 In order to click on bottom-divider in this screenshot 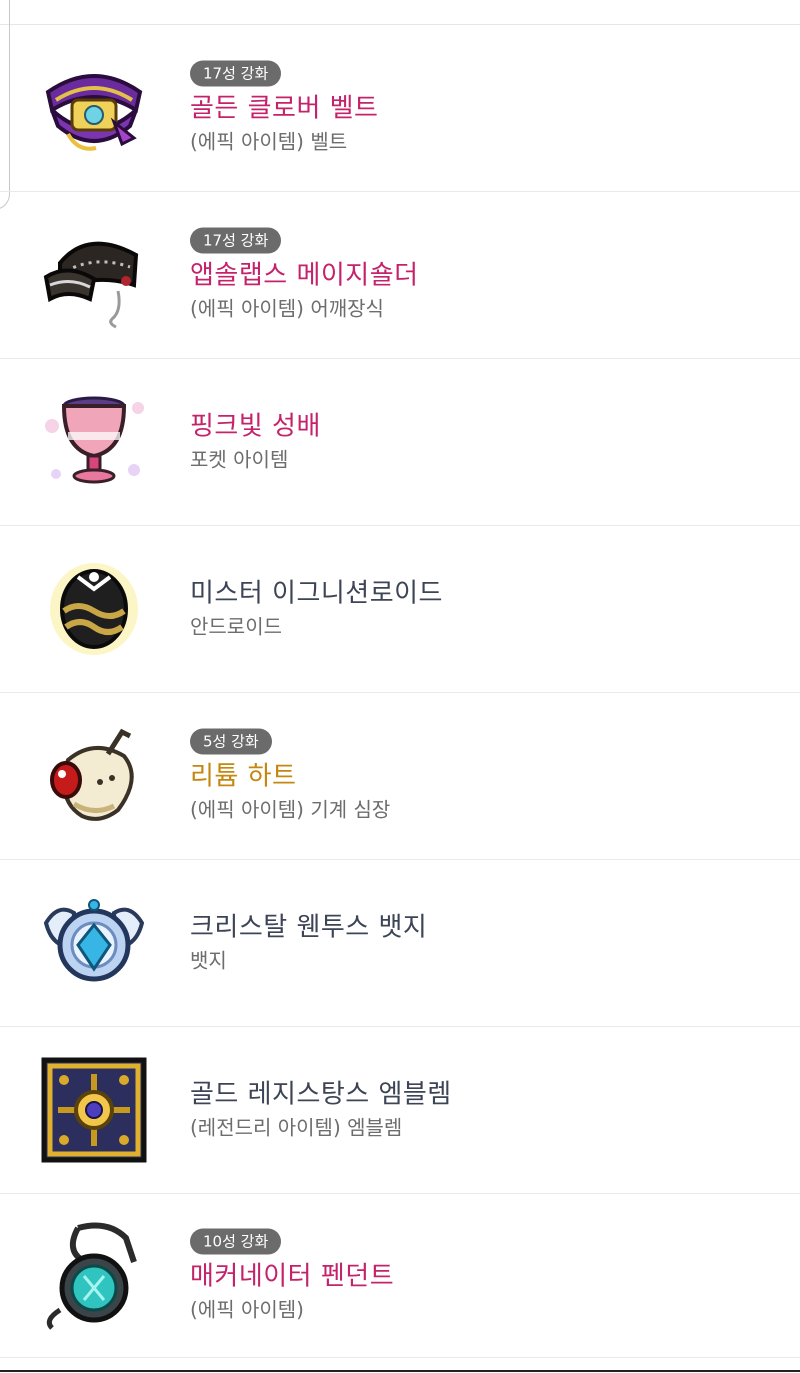, I will do `click(400, 1371)`.